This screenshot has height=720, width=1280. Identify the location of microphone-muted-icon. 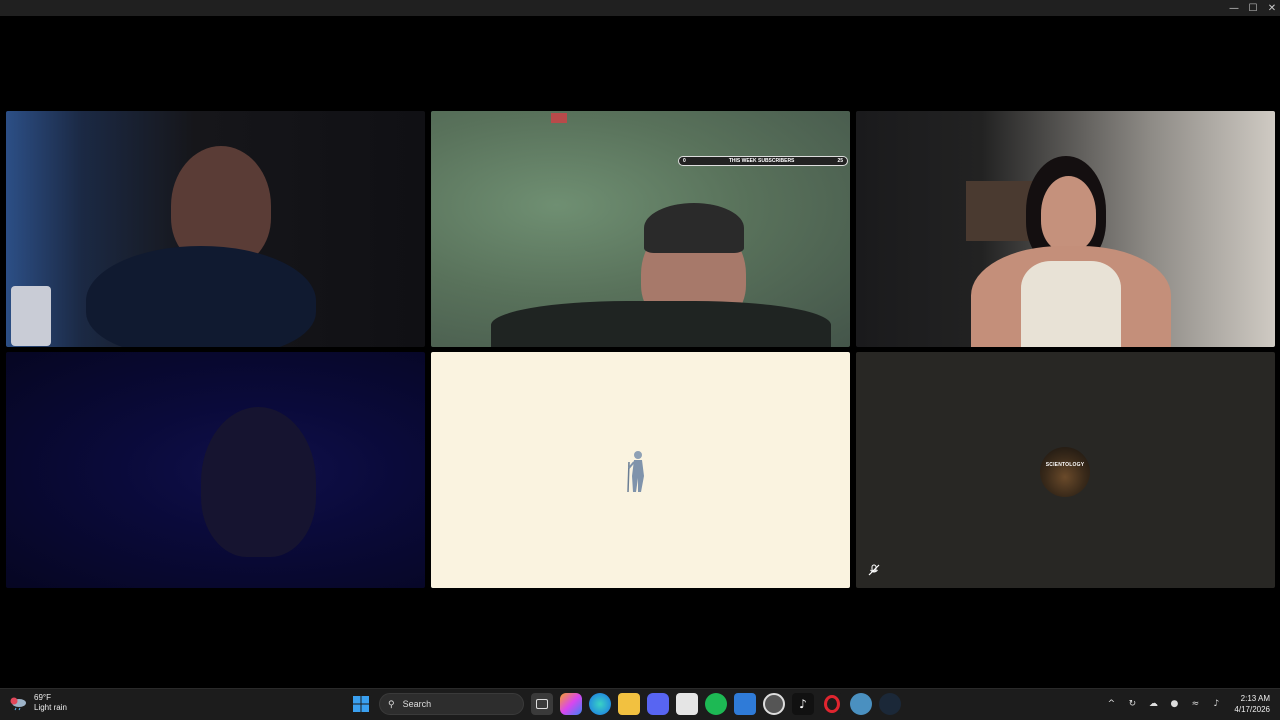
(874, 570).